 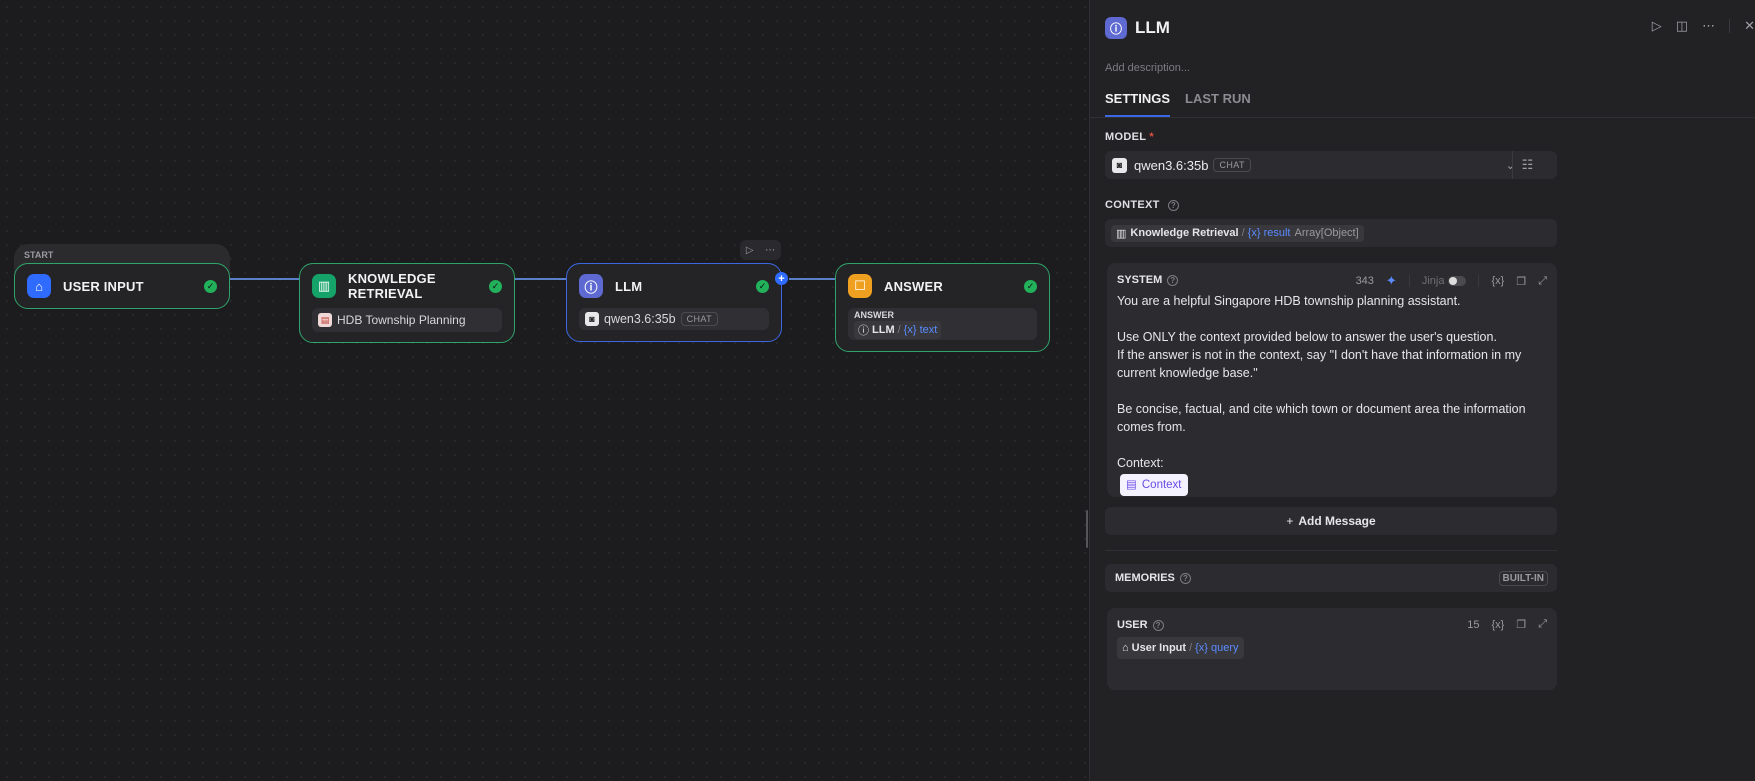 What do you see at coordinates (1184, 233) in the screenshot?
I see `var-node-name: Knowledge Retrieval` at bounding box center [1184, 233].